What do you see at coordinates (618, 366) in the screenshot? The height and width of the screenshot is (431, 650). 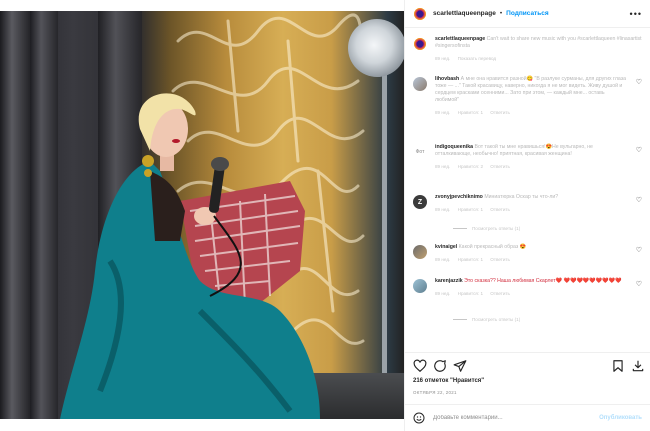 I see `bookmark-icon` at bounding box center [618, 366].